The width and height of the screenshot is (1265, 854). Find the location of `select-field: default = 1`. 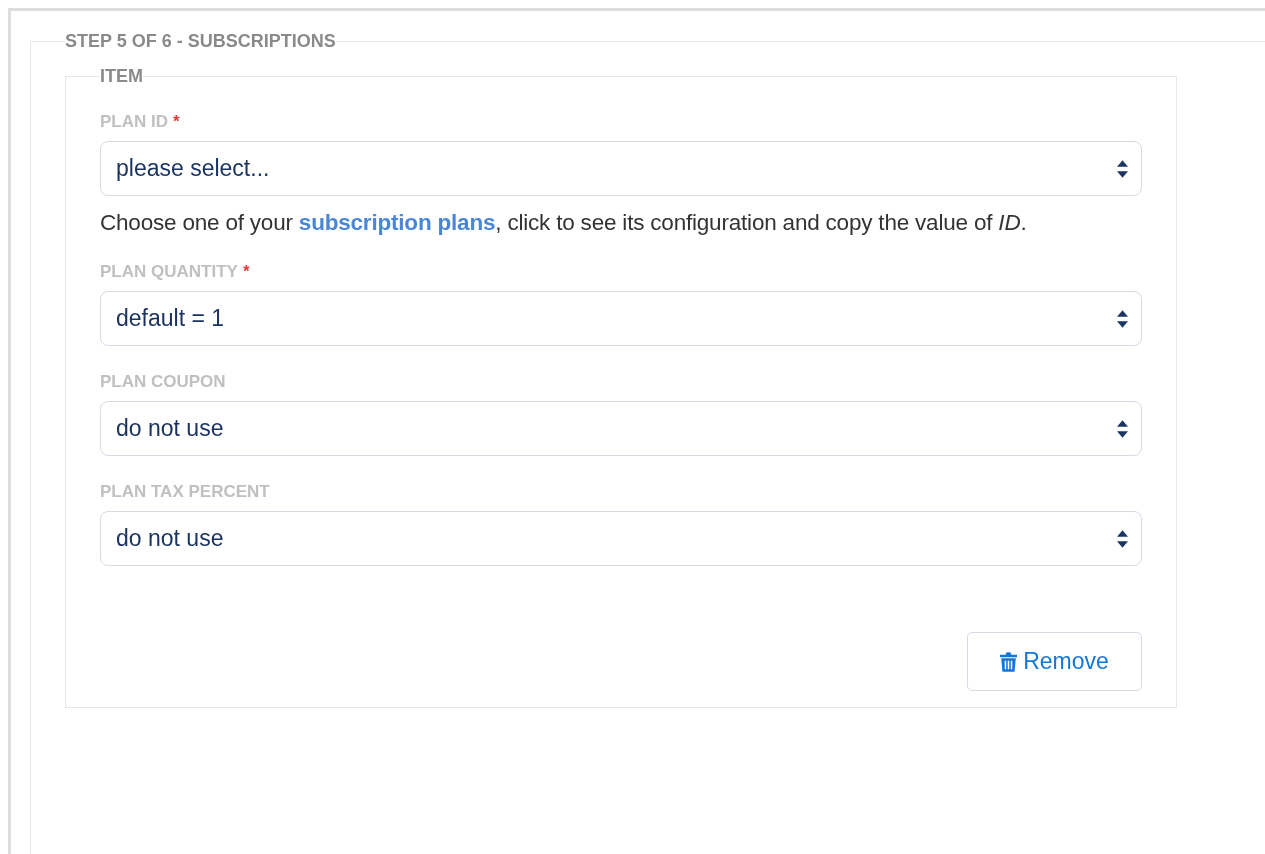

select-field: default = 1 is located at coordinates (621, 318).